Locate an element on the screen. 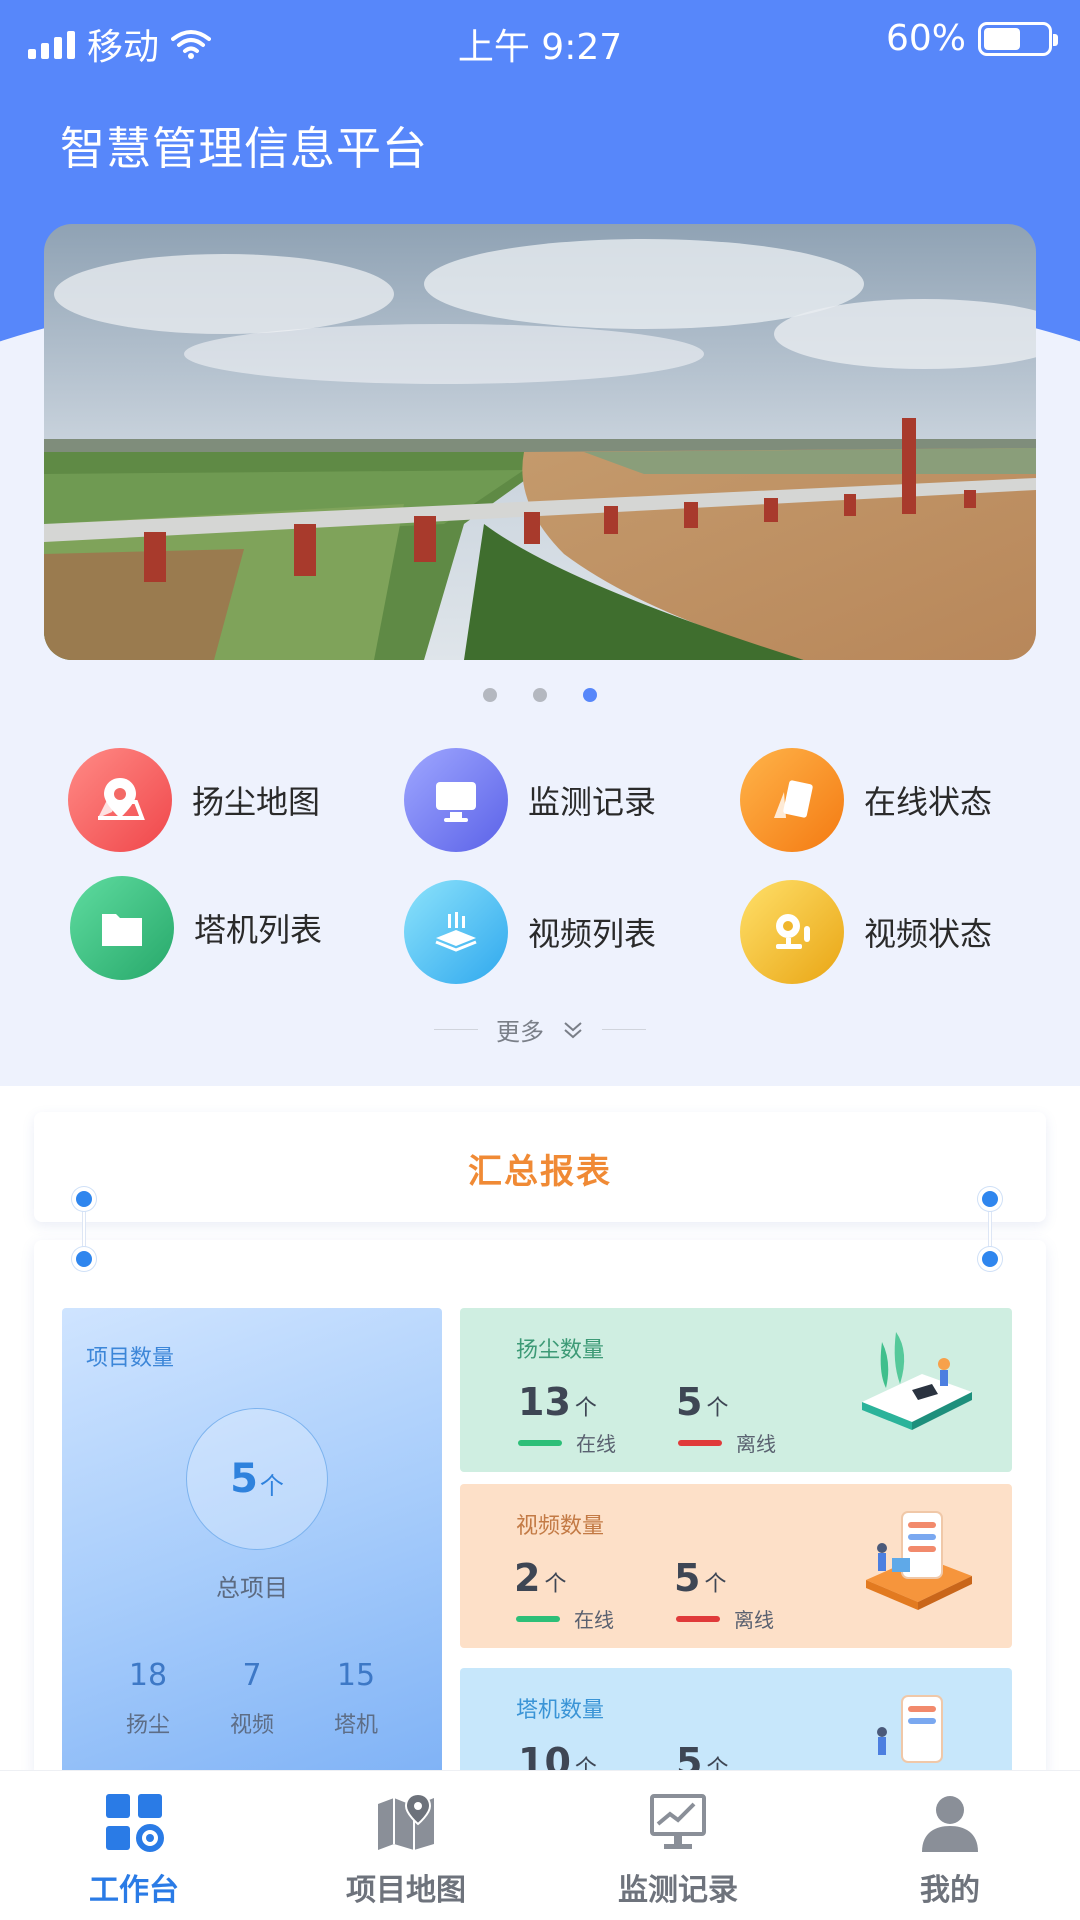 Image resolution: width=1080 pixels, height=1920 pixels. folder-icon is located at coordinates (122, 928).